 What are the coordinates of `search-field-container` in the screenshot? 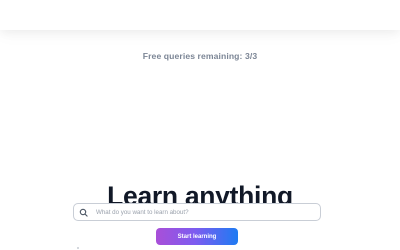 It's located at (197, 212).